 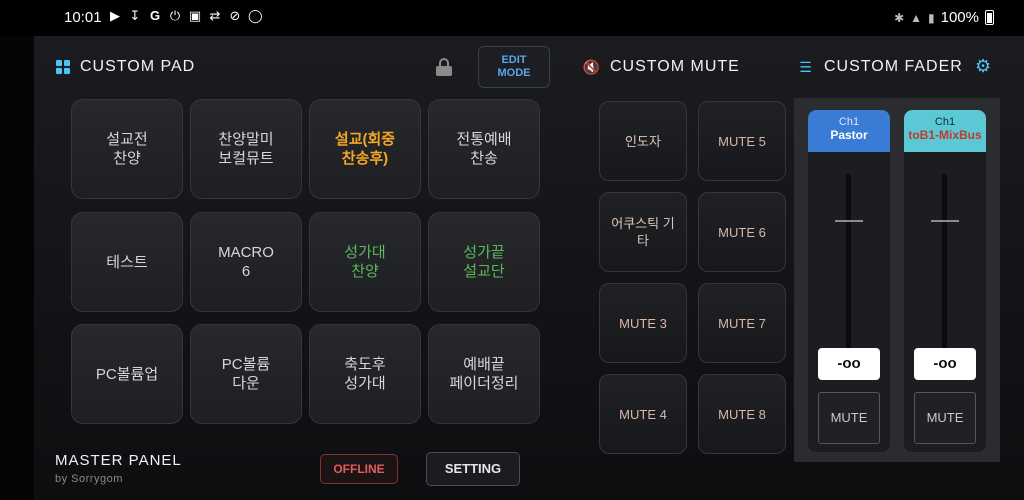 I want to click on channel-name: toB1-MixBus, so click(x=945, y=135).